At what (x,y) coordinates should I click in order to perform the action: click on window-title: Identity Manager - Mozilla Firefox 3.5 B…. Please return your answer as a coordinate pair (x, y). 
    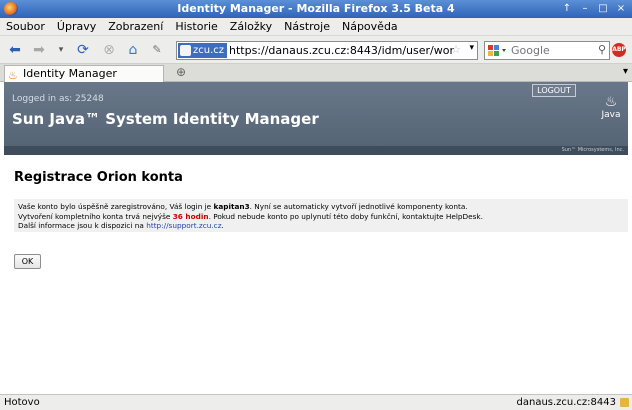
    Looking at the image, I should click on (316, 8).